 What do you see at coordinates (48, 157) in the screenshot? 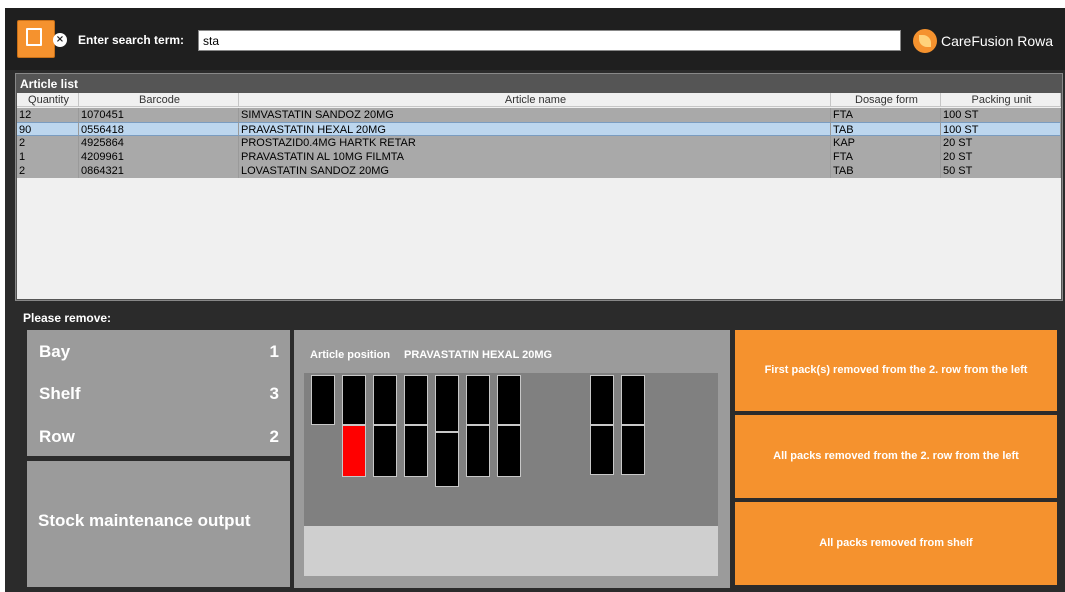
I see `cell-quantity: 1` at bounding box center [48, 157].